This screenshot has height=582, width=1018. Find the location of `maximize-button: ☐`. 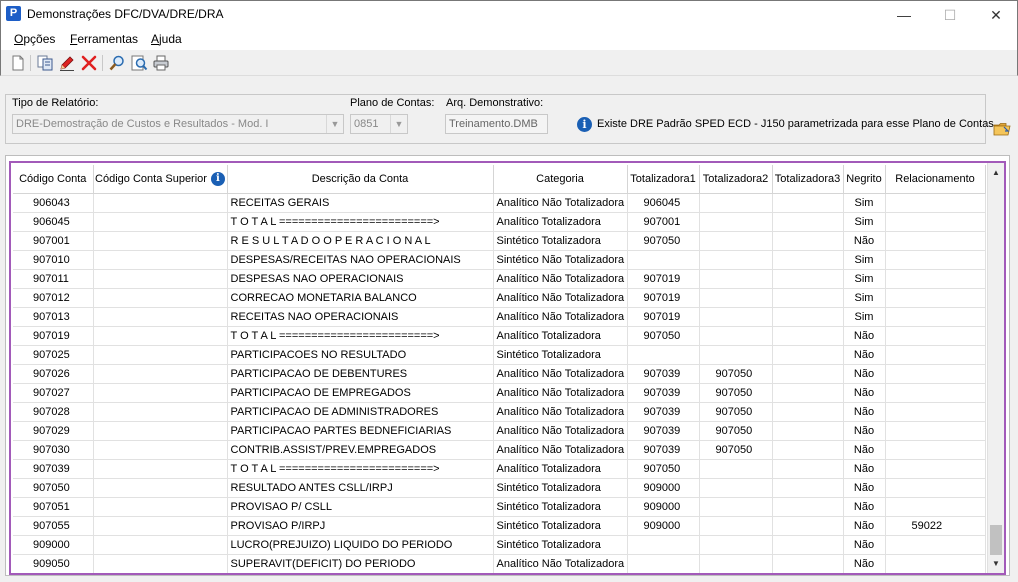

maximize-button: ☐ is located at coordinates (950, 15).